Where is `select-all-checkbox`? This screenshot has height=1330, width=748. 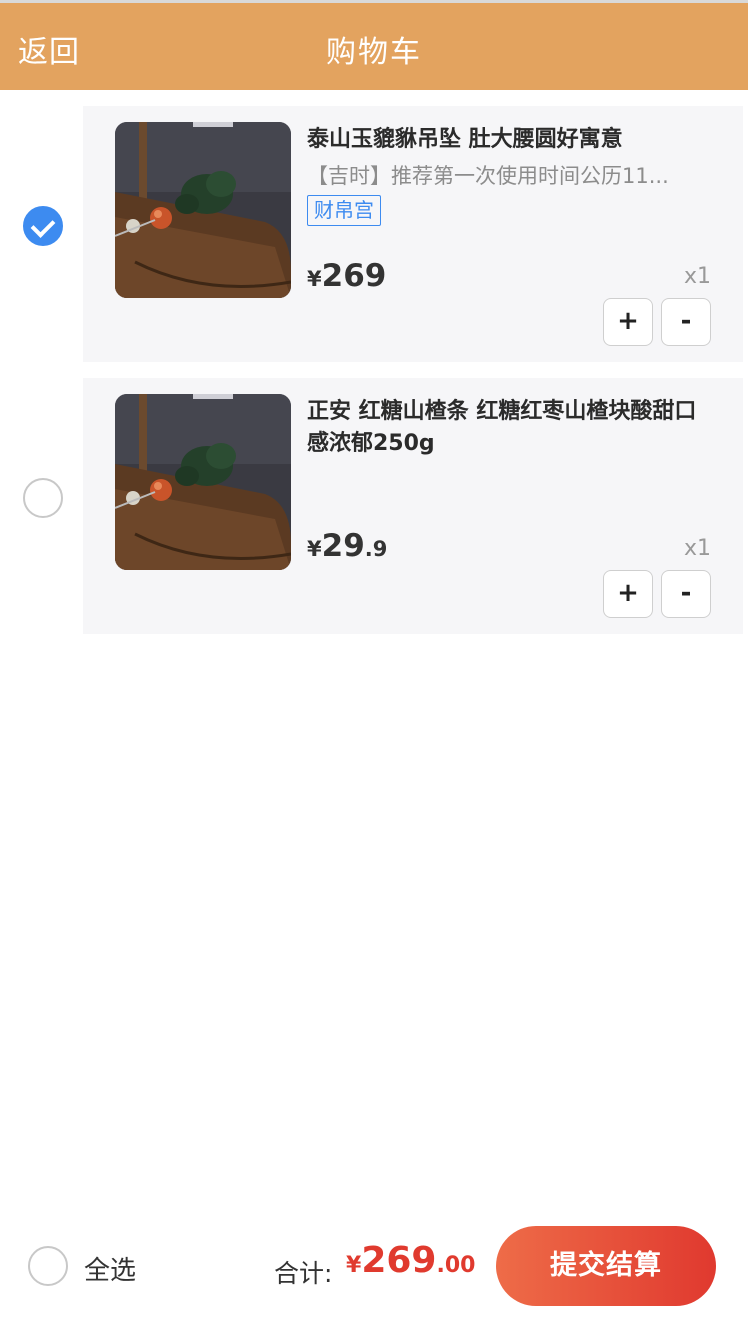
select-all-checkbox is located at coordinates (48, 1266).